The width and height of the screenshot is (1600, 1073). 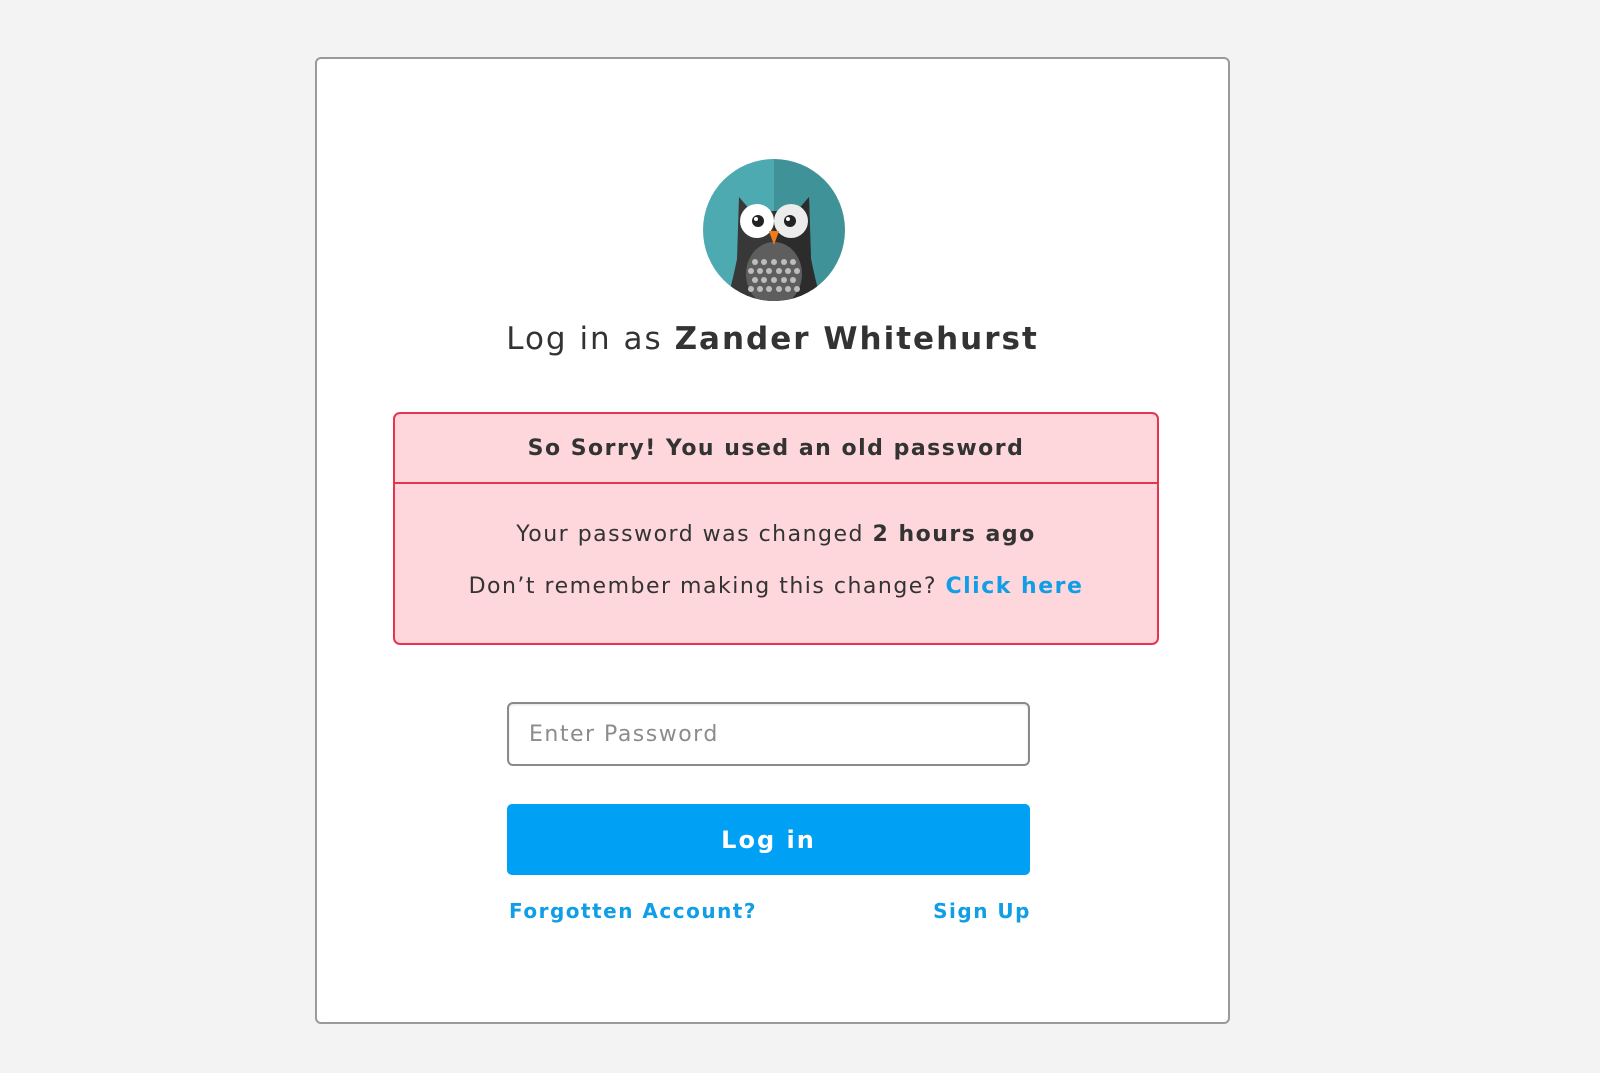 I want to click on remember-change-prefix: Don’t remember making this change?, so click(x=702, y=586).